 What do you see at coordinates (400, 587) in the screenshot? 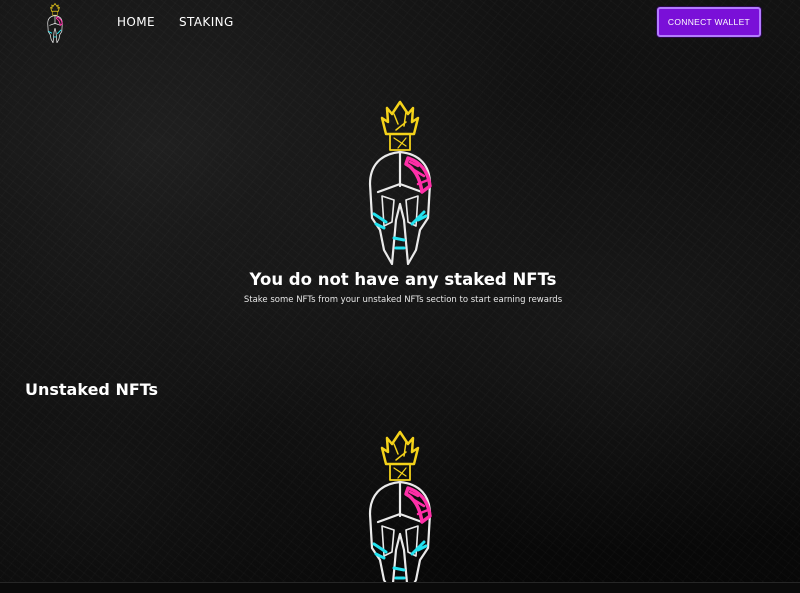
I see `page-bottom-edge` at bounding box center [400, 587].